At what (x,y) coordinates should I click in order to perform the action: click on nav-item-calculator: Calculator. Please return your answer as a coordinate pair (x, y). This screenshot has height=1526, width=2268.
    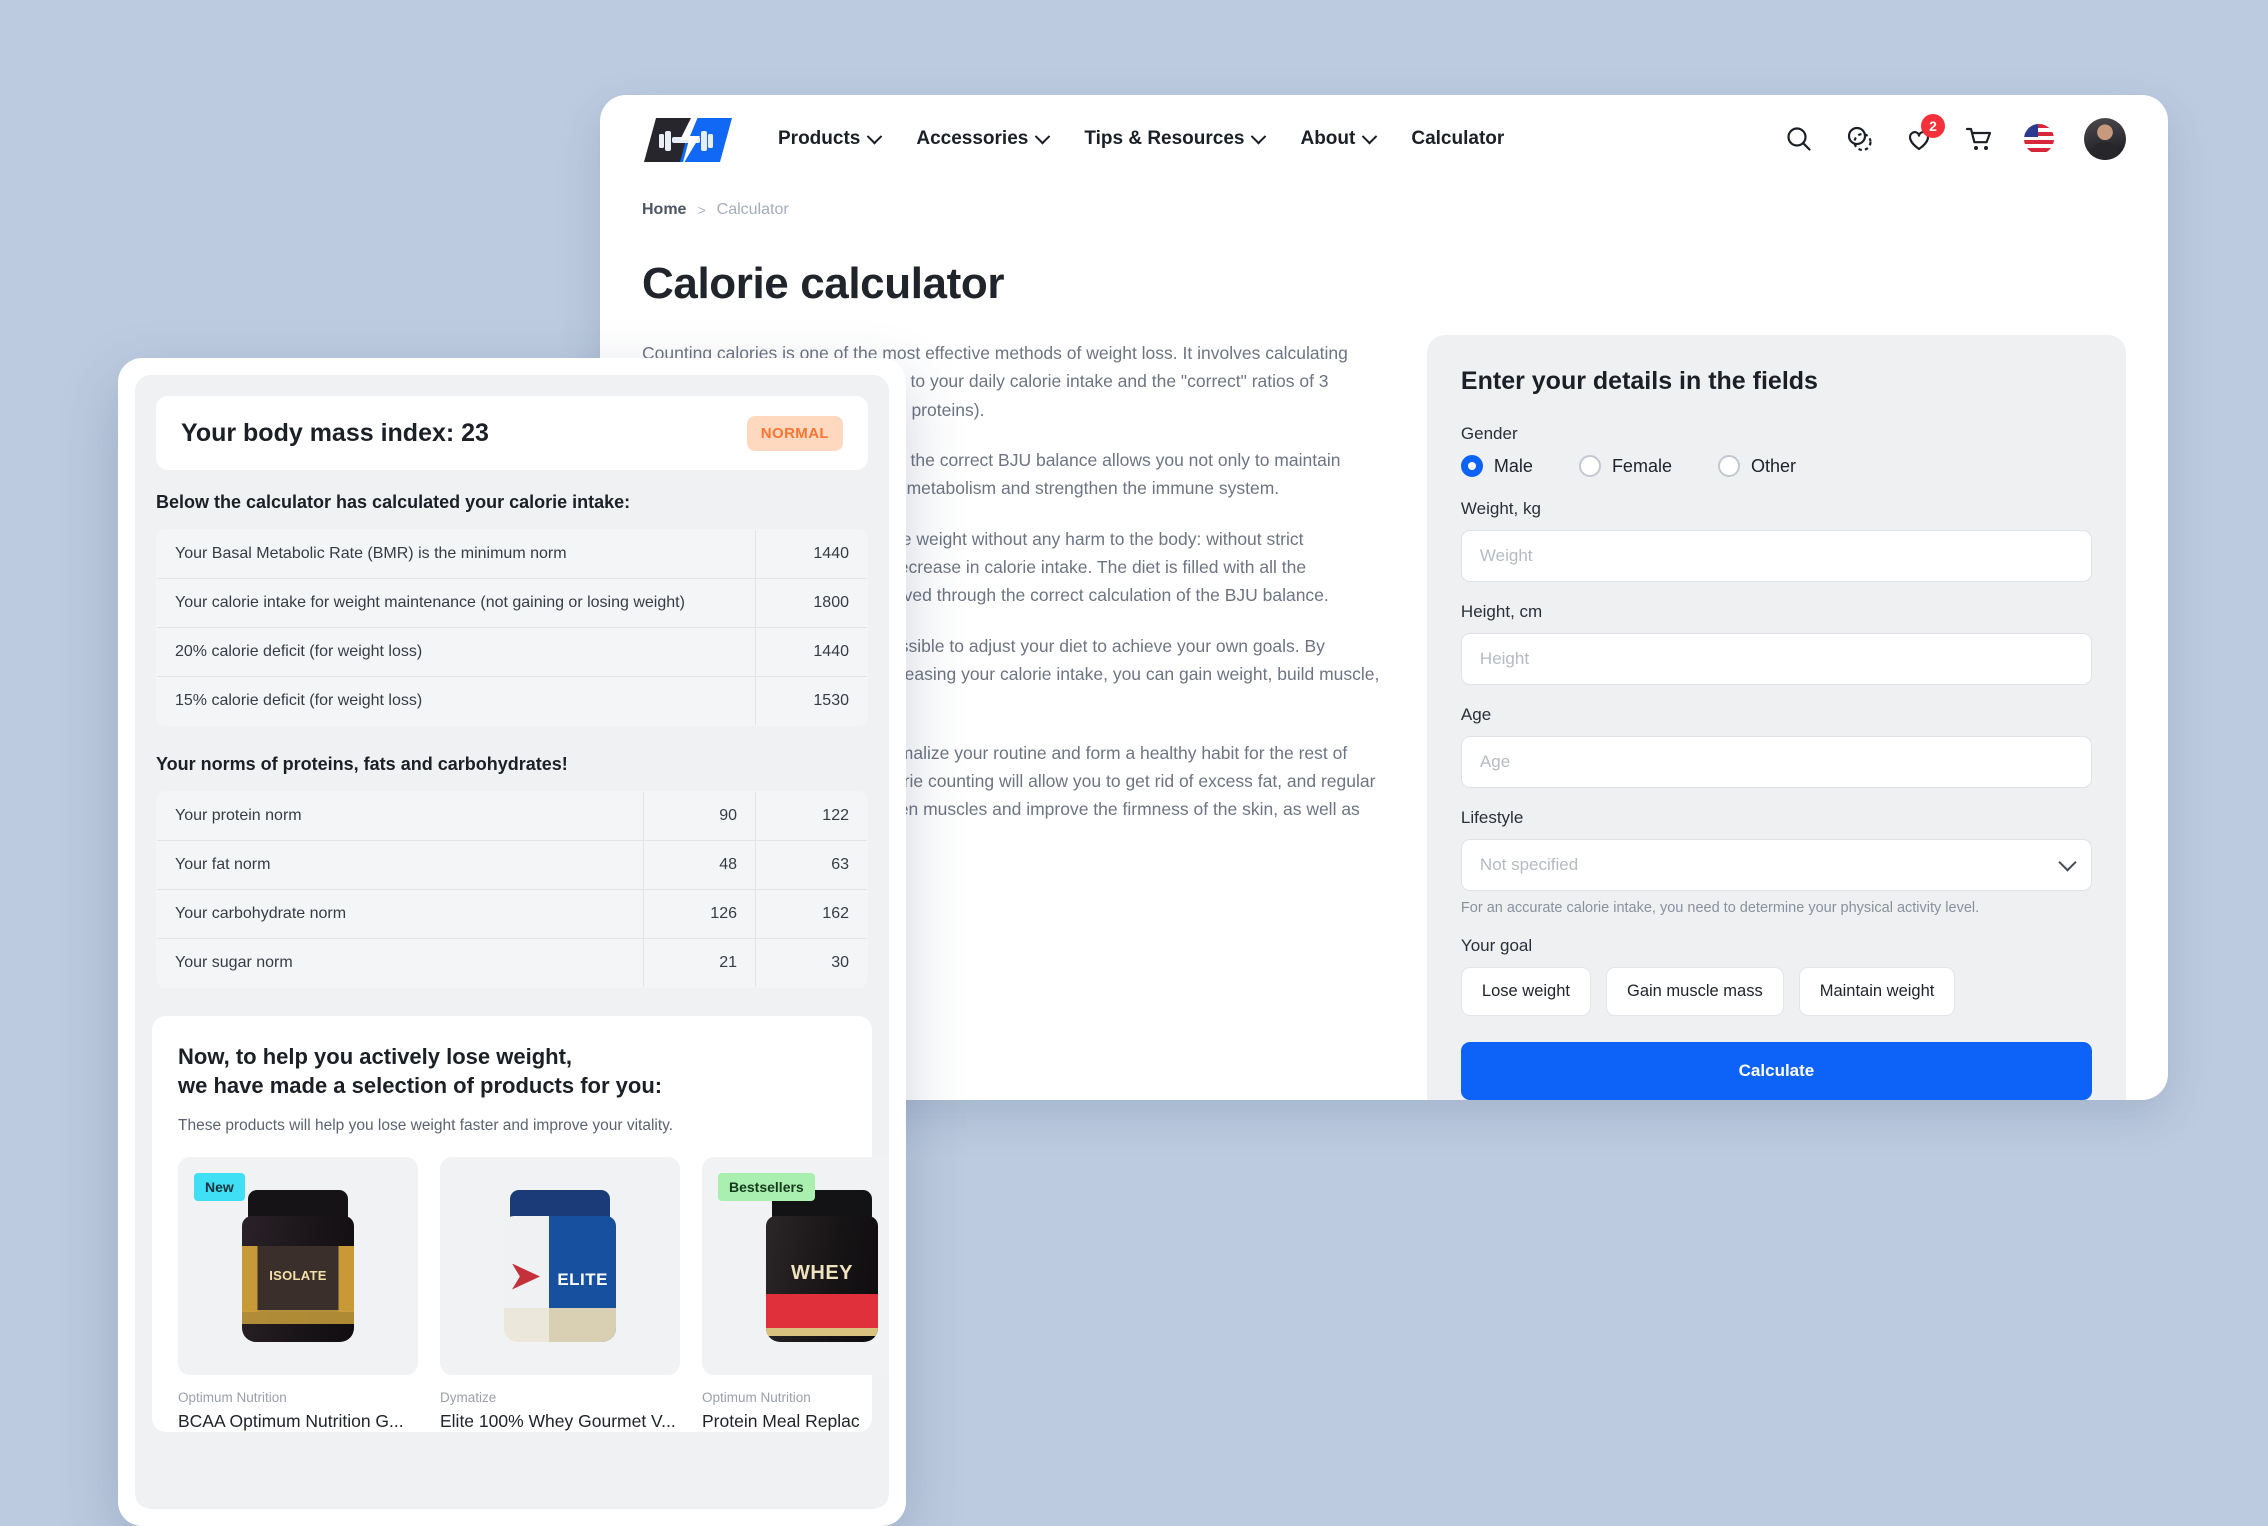
    Looking at the image, I should click on (1457, 139).